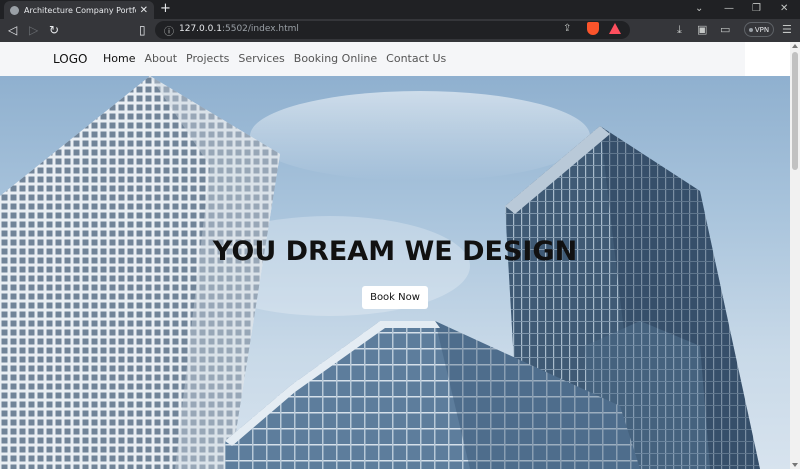 The height and width of the screenshot is (469, 800). I want to click on nav-item-projects: Projects, so click(207, 58).